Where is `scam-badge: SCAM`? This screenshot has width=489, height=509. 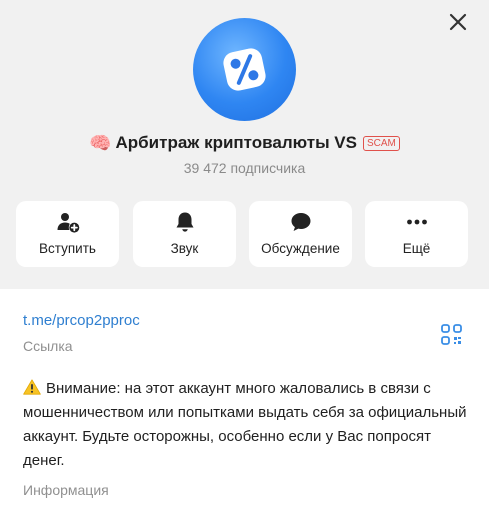 scam-badge: SCAM is located at coordinates (381, 143).